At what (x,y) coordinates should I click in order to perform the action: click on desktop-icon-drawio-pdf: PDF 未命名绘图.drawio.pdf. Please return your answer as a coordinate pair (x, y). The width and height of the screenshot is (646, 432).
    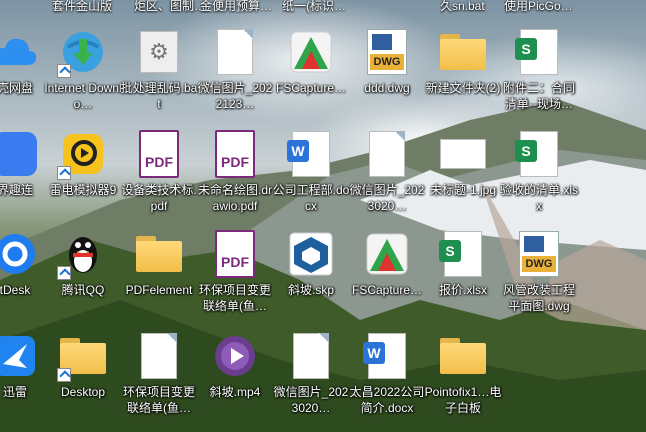
    Looking at the image, I should click on (235, 173).